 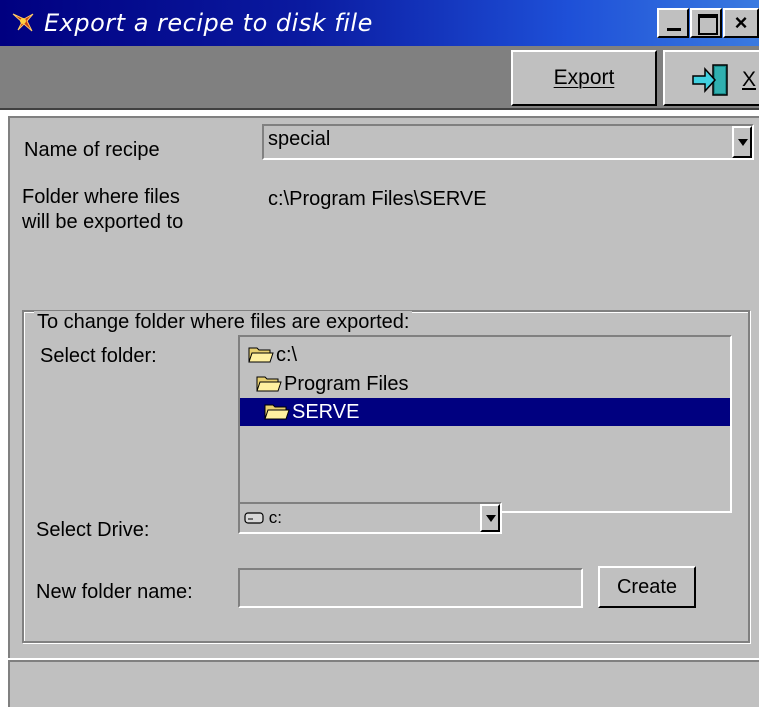 I want to click on minimize-icon, so click(x=673, y=23).